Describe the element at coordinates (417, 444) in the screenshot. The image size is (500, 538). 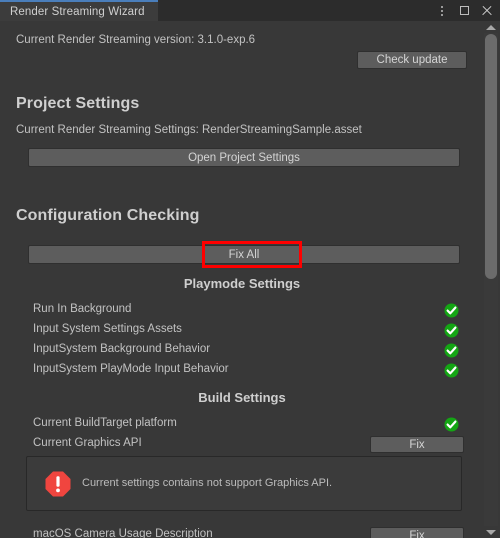
I see `fix-graphics-api-button: Fix` at that location.